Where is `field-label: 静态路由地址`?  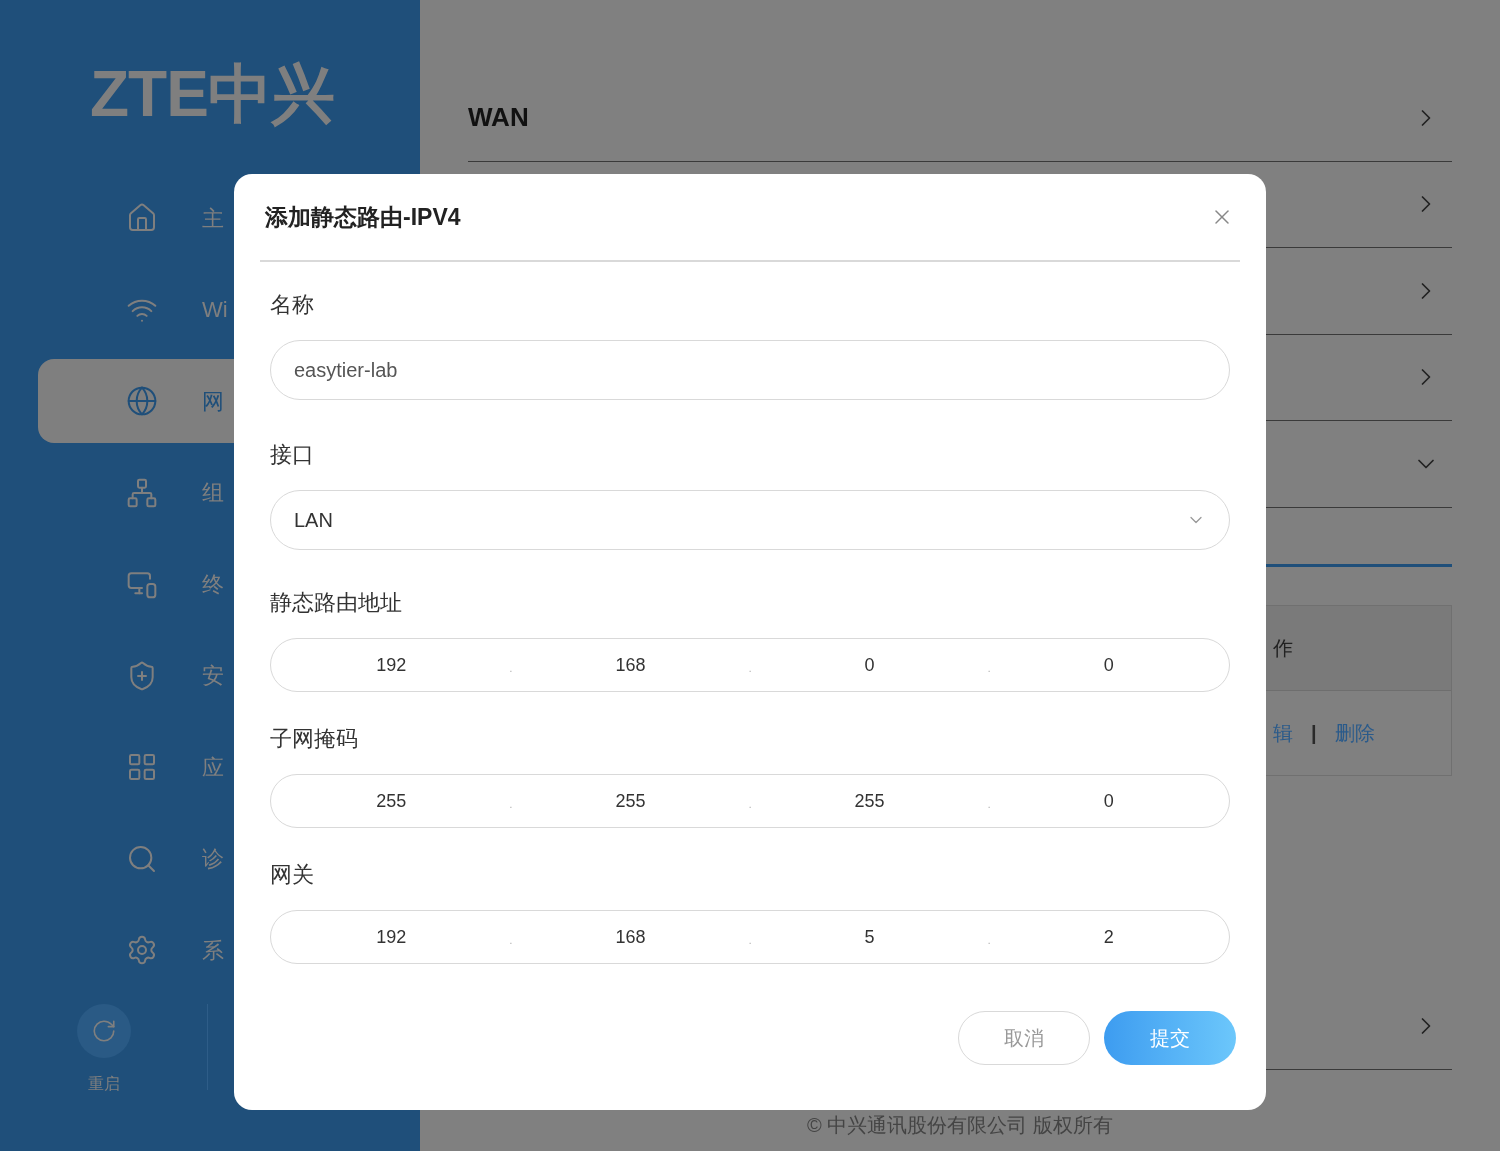 field-label: 静态路由地址 is located at coordinates (336, 603).